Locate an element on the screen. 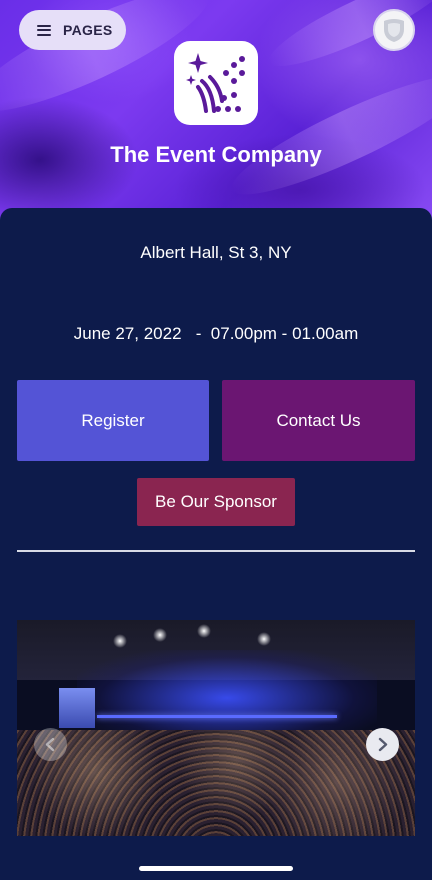 The width and height of the screenshot is (432, 880). menu-icon is located at coordinates (44, 30).